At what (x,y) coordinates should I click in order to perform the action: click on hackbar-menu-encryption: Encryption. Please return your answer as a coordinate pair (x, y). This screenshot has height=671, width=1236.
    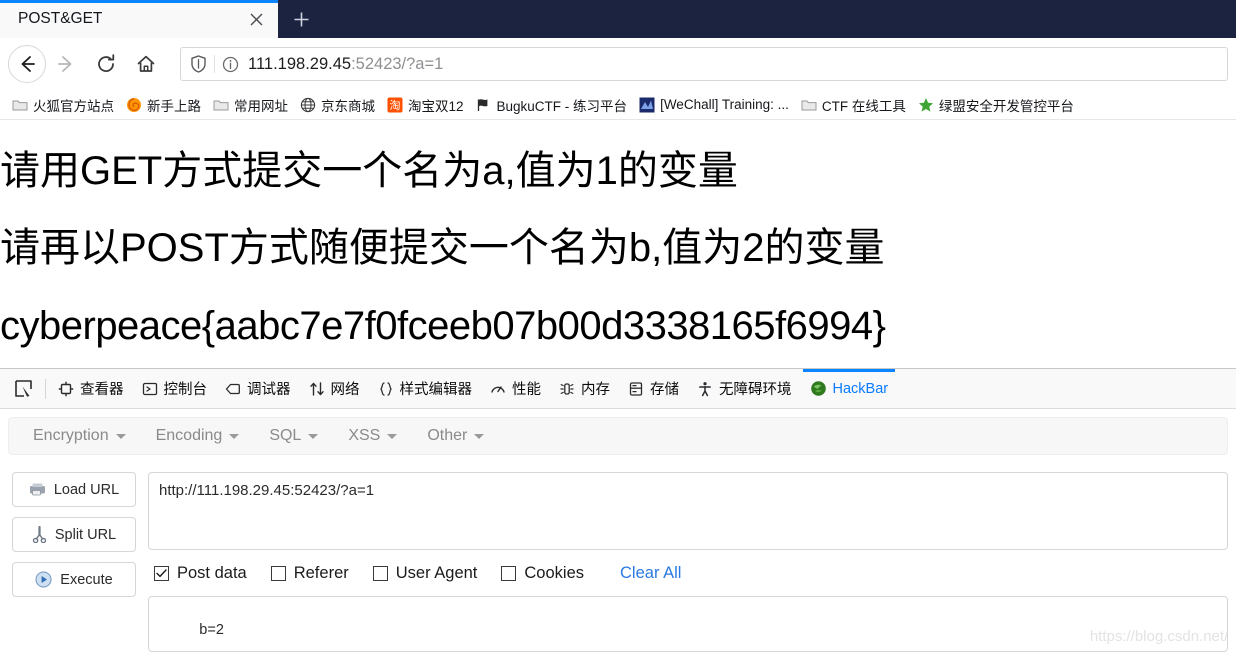
    Looking at the image, I should click on (79, 436).